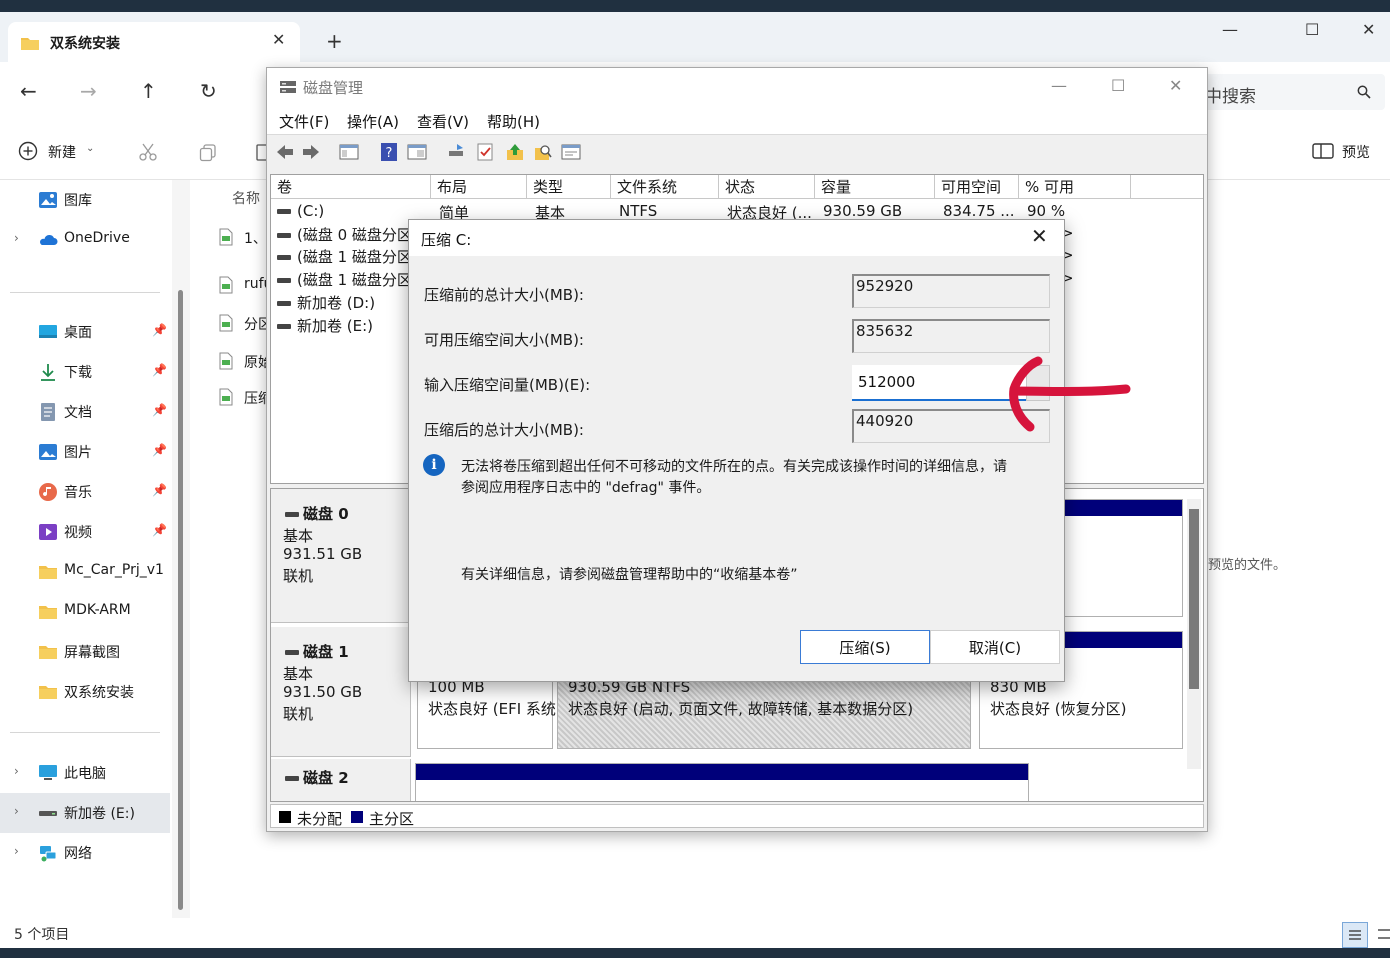 The height and width of the screenshot is (958, 1390). I want to click on back-arrow-icon, so click(285, 152).